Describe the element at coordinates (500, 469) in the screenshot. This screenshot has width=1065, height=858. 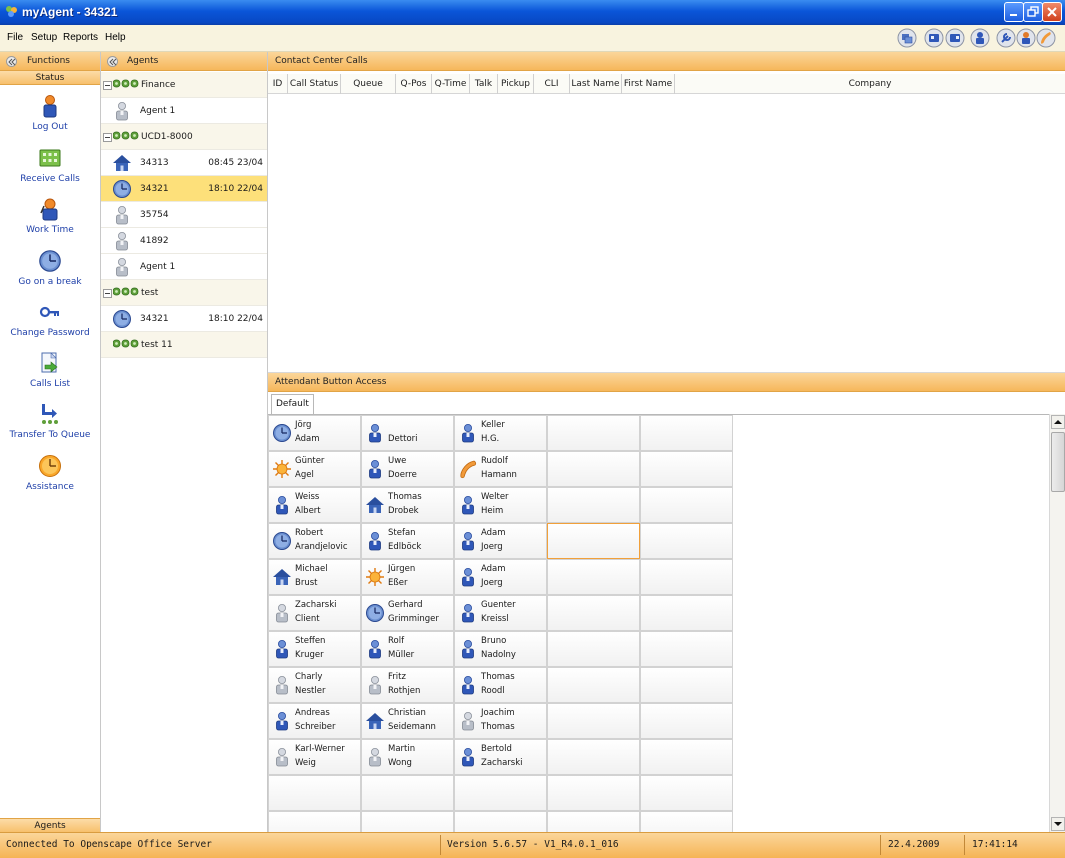
I see `attendant-button: Rudolf Hamann` at that location.